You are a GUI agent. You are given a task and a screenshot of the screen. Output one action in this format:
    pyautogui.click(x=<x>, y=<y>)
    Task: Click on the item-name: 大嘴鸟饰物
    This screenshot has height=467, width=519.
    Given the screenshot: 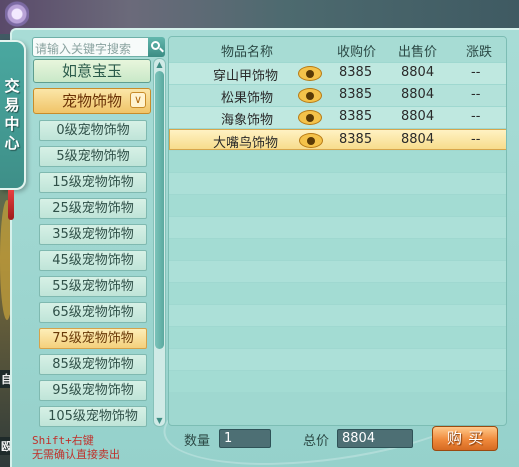 What is the action you would take?
    pyautogui.click(x=246, y=143)
    